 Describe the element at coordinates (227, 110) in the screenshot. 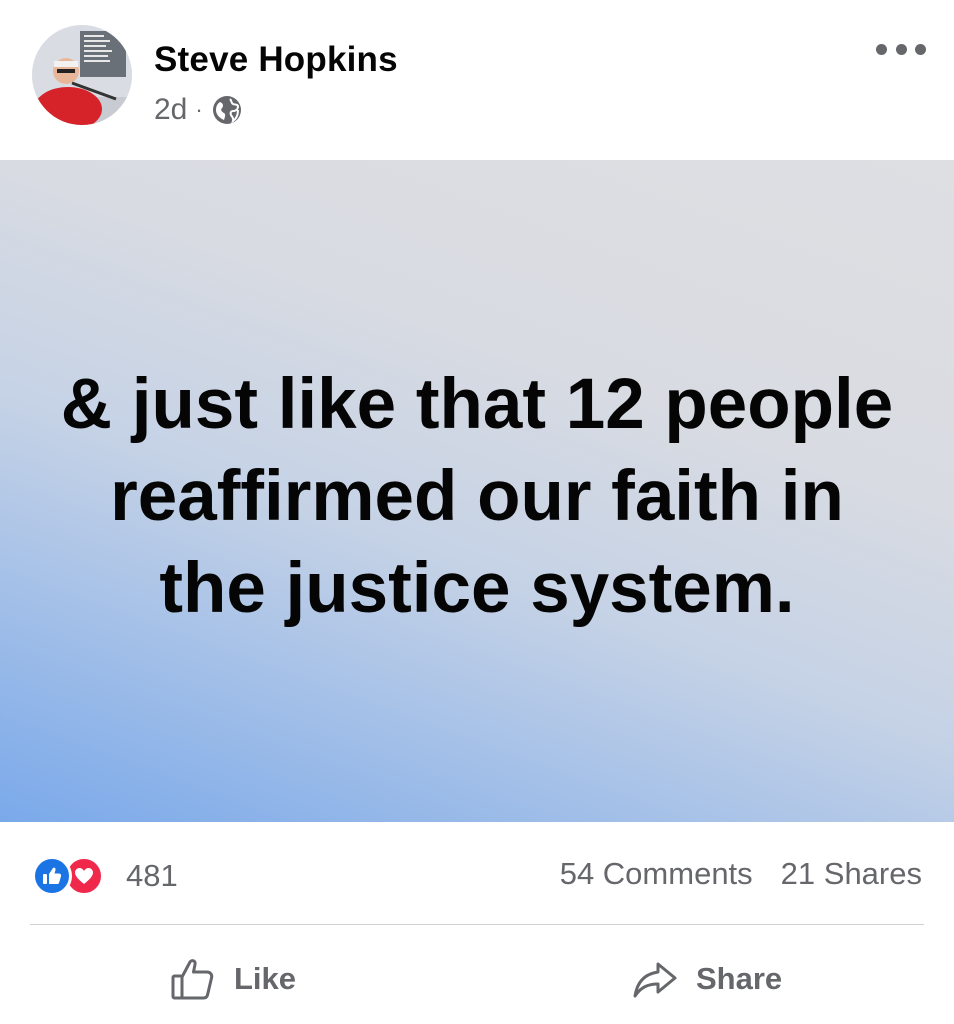

I see `globe-icon` at that location.